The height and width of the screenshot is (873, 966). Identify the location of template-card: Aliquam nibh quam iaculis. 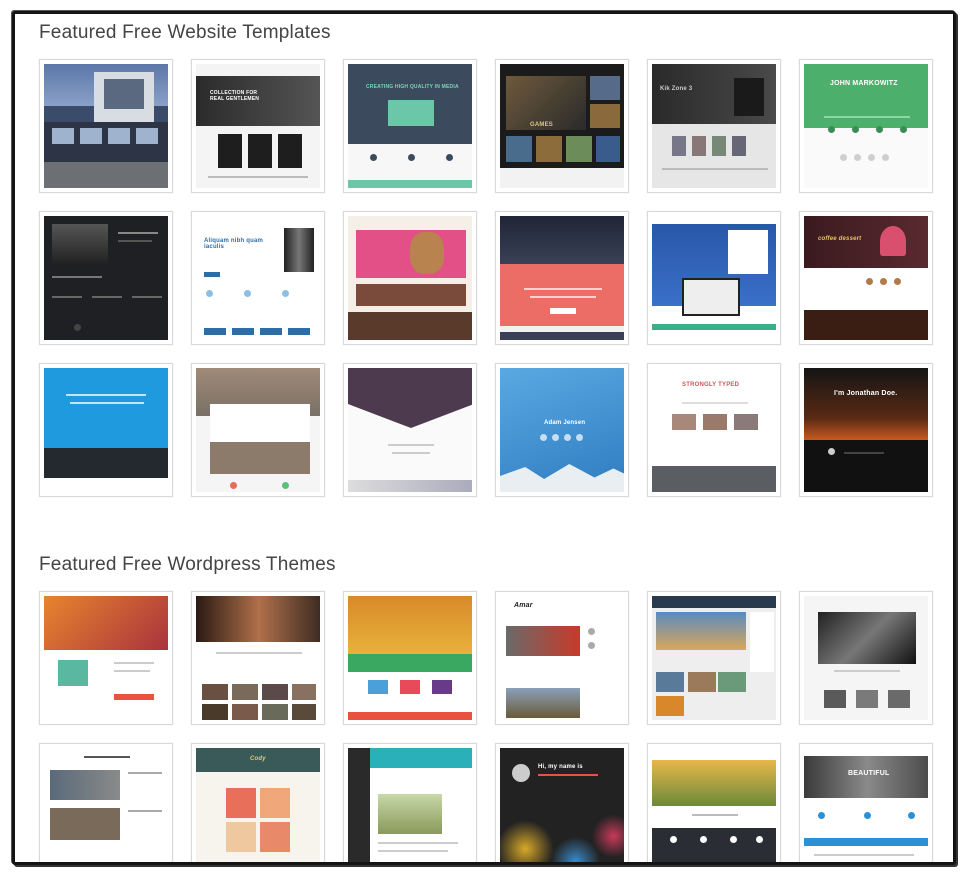
(258, 278).